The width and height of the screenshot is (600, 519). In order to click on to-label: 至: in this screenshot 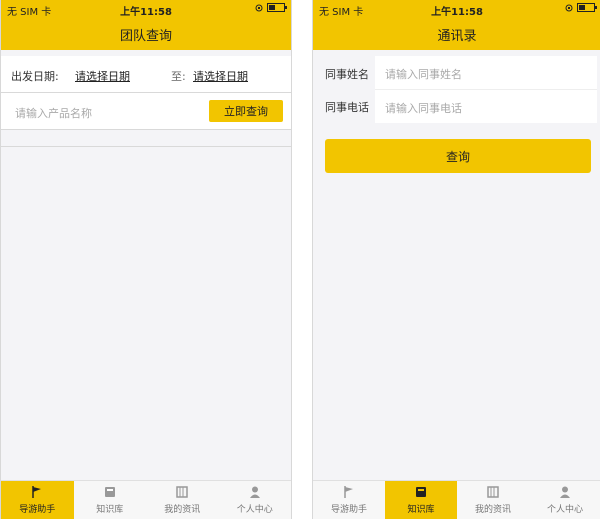, I will do `click(178, 76)`.